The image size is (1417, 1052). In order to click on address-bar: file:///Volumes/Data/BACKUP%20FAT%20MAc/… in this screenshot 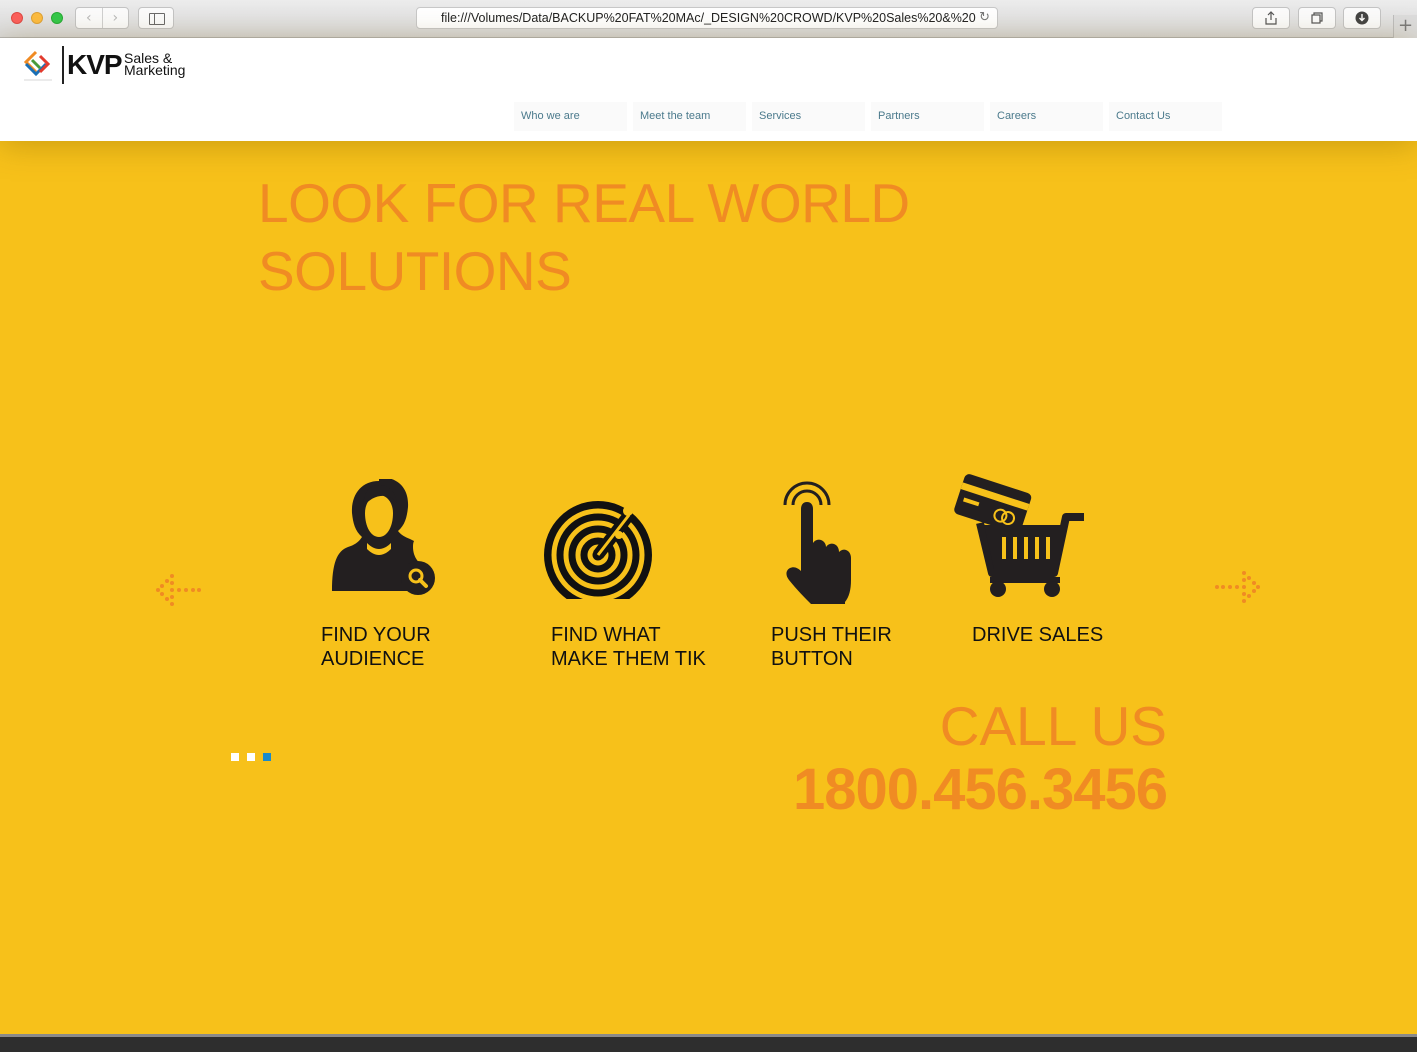, I will do `click(707, 18)`.